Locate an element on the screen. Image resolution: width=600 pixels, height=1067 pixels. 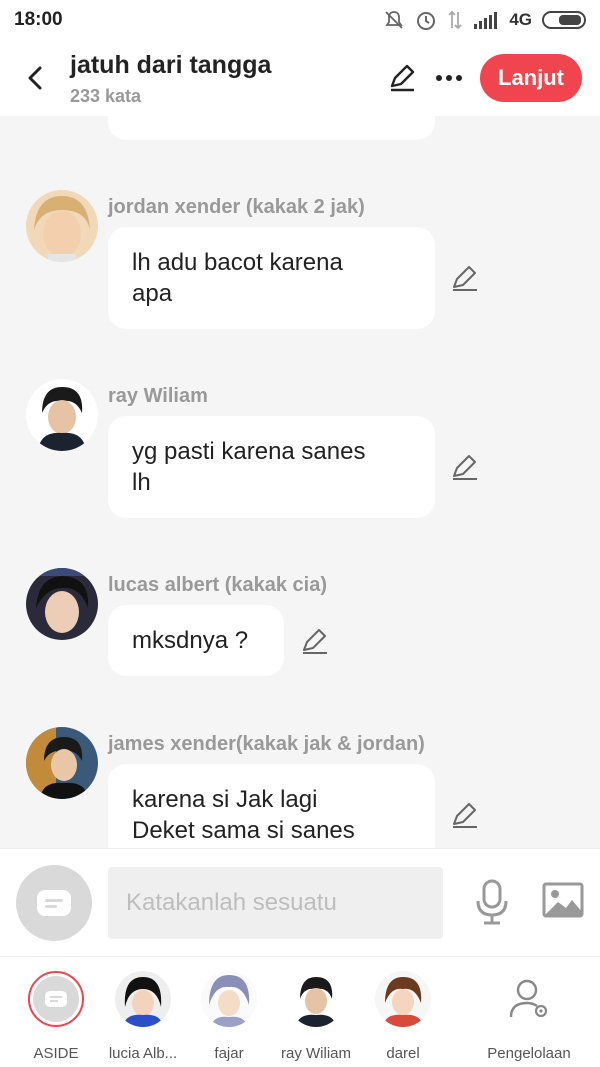
message-bubble: lh adu bacot karena apa is located at coordinates (271, 278).